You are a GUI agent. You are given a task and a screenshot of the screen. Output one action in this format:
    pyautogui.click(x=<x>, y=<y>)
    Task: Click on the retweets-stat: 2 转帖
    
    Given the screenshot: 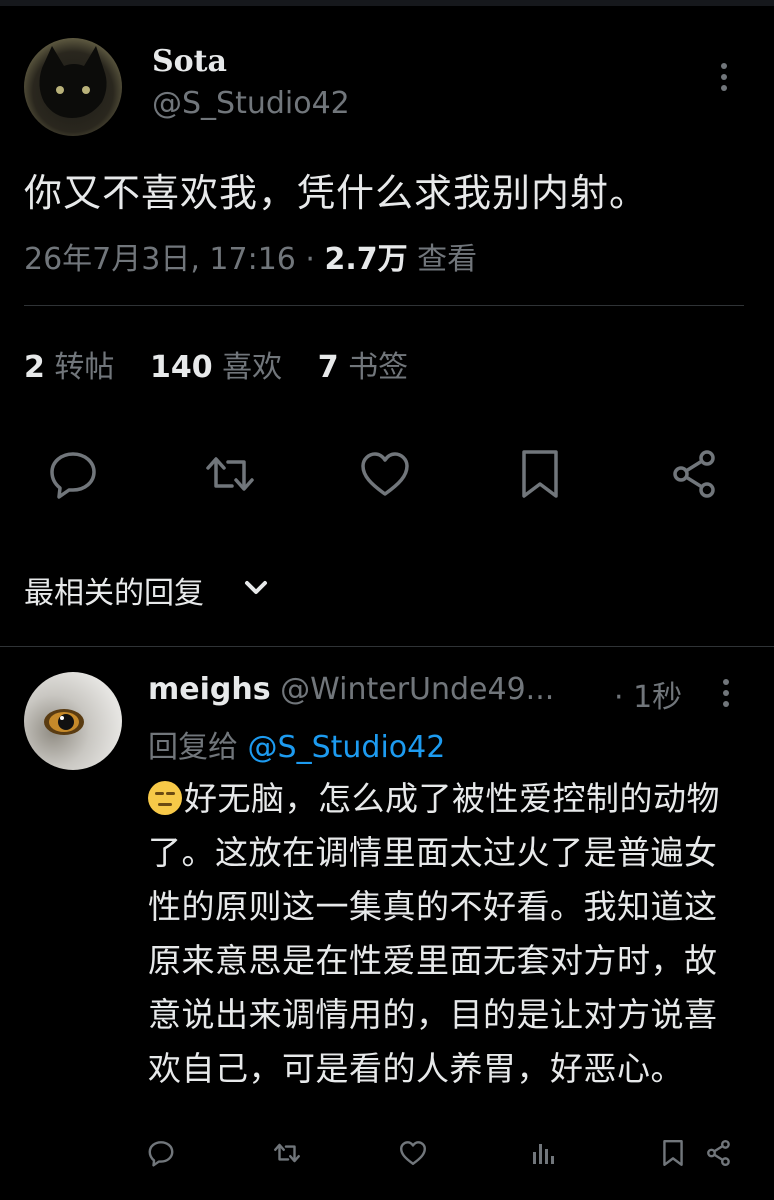 What is the action you would take?
    pyautogui.click(x=69, y=367)
    